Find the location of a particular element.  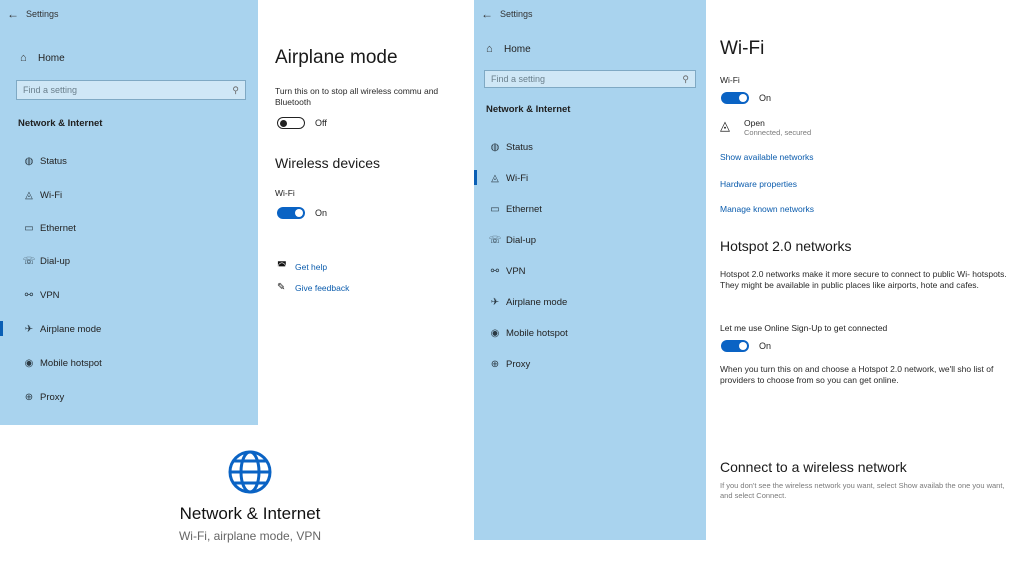

hardware-properties-link: Hardware properties is located at coordinates (758, 184).